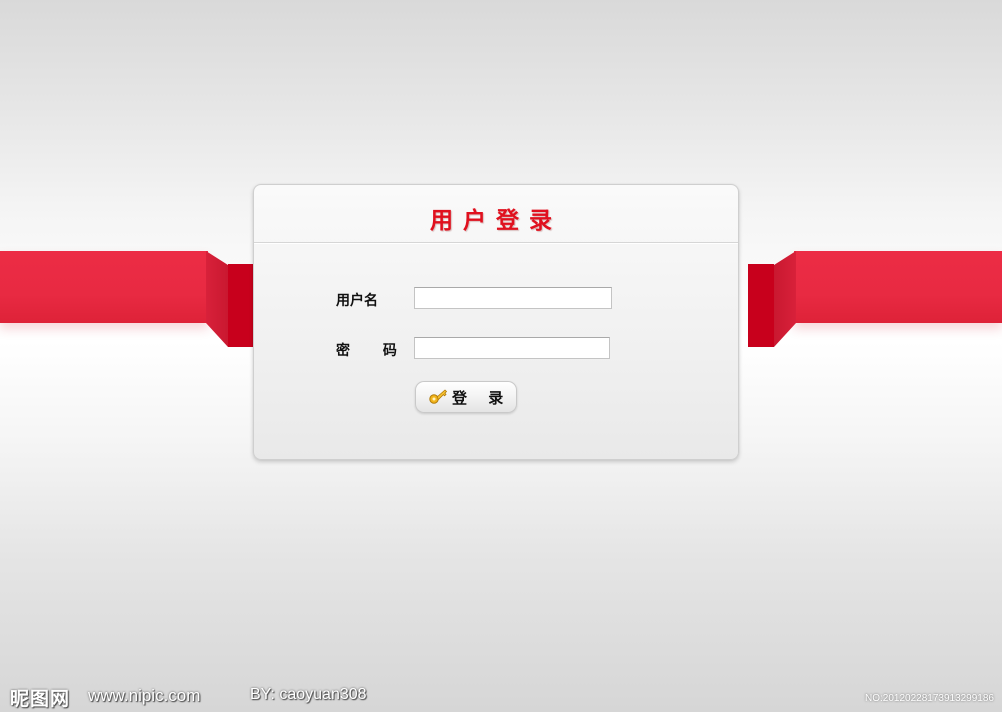  What do you see at coordinates (929, 698) in the screenshot?
I see `watermark-number: NO:20120228173913299186` at bounding box center [929, 698].